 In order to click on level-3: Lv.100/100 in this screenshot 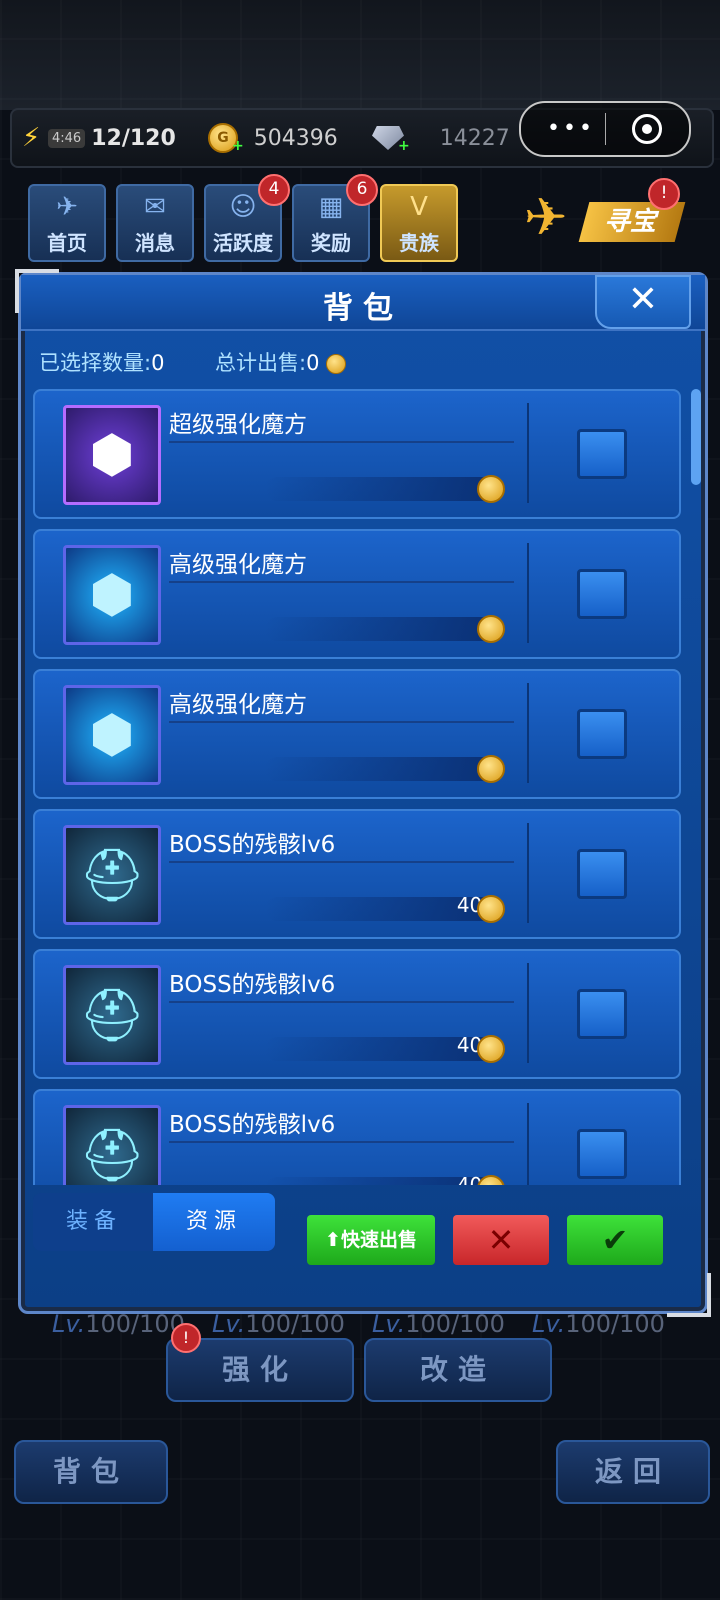, I will do `click(438, 1324)`.